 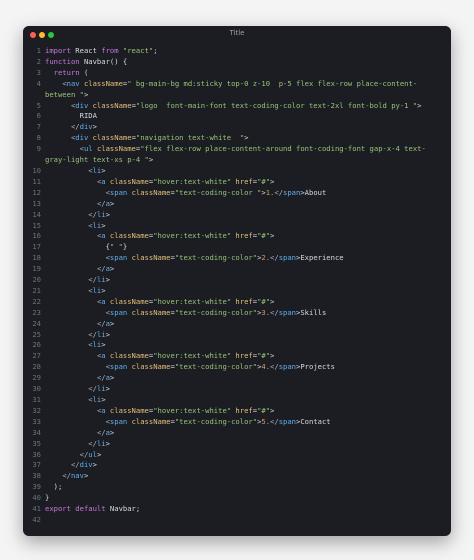 What do you see at coordinates (36, 476) in the screenshot?
I see `line-number: 38` at bounding box center [36, 476].